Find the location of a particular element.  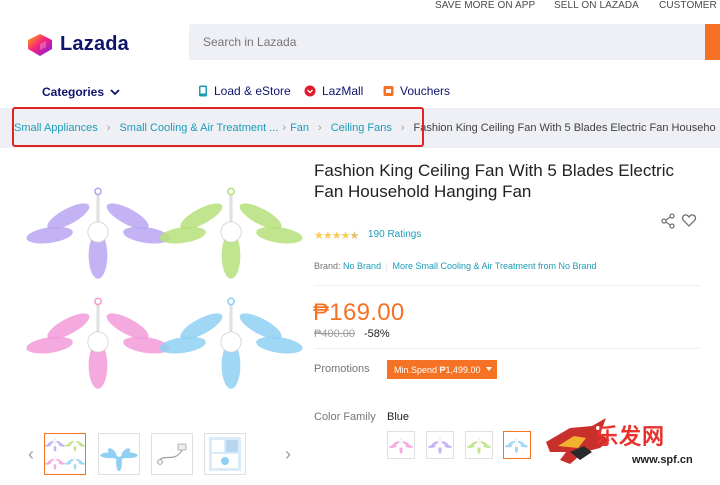

lazada-logo-icon is located at coordinates (40, 45).